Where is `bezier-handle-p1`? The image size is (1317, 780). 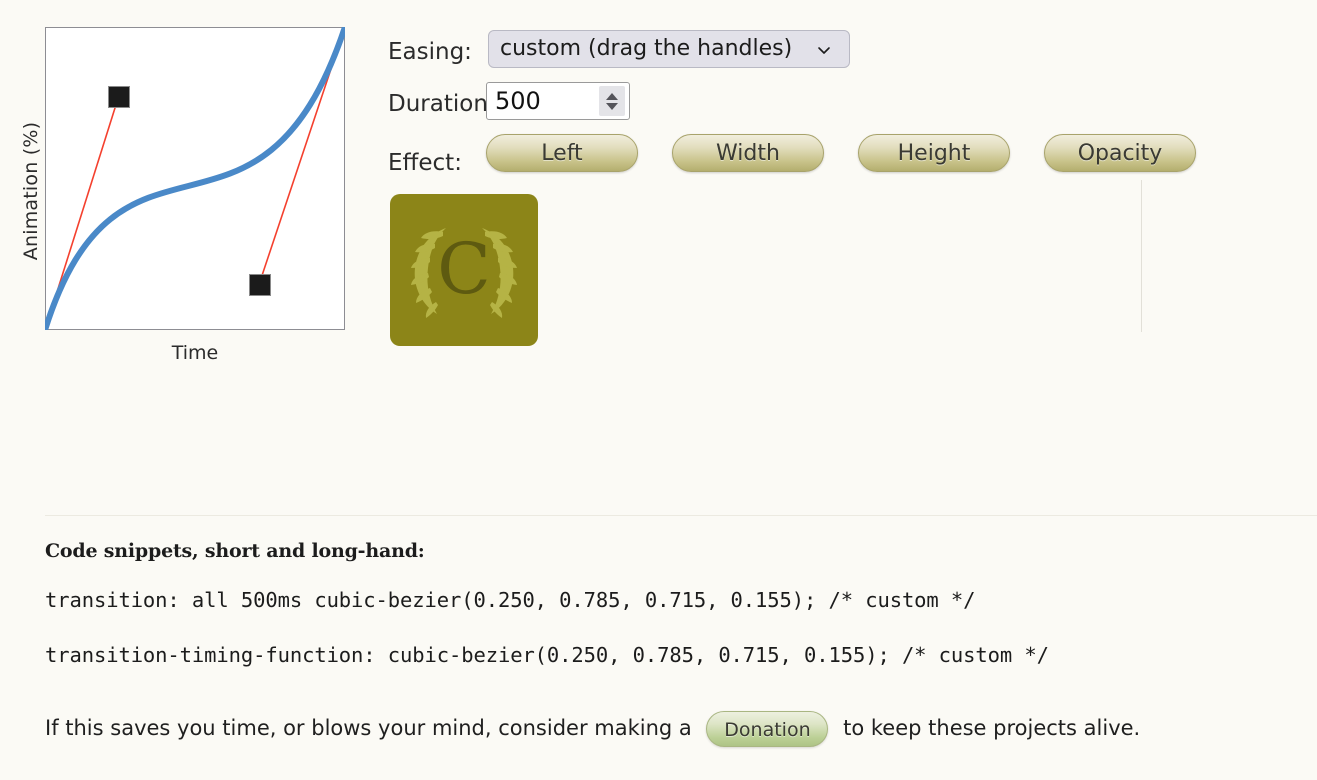 bezier-handle-p1 is located at coordinates (119, 97).